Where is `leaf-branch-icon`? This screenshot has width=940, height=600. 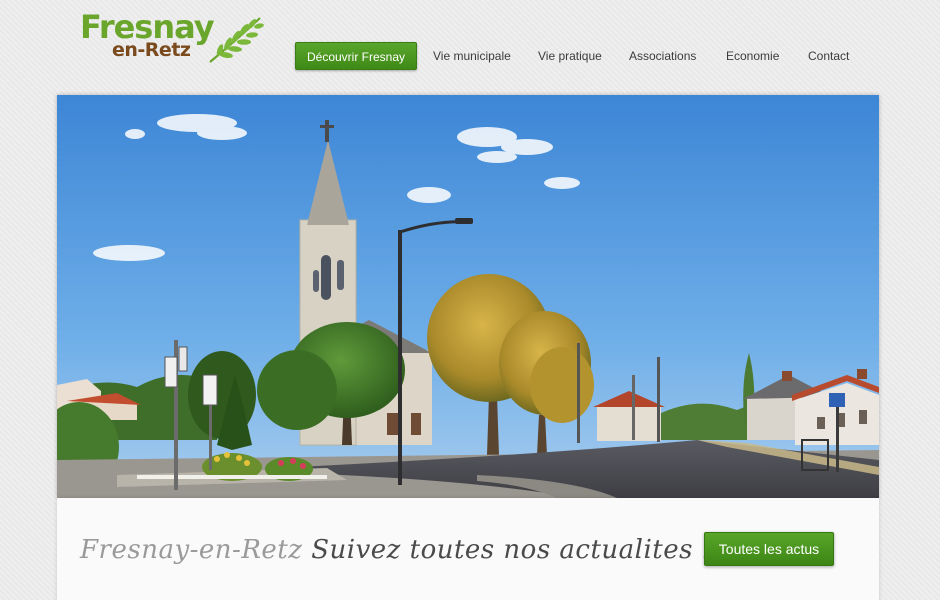 leaf-branch-icon is located at coordinates (236, 40).